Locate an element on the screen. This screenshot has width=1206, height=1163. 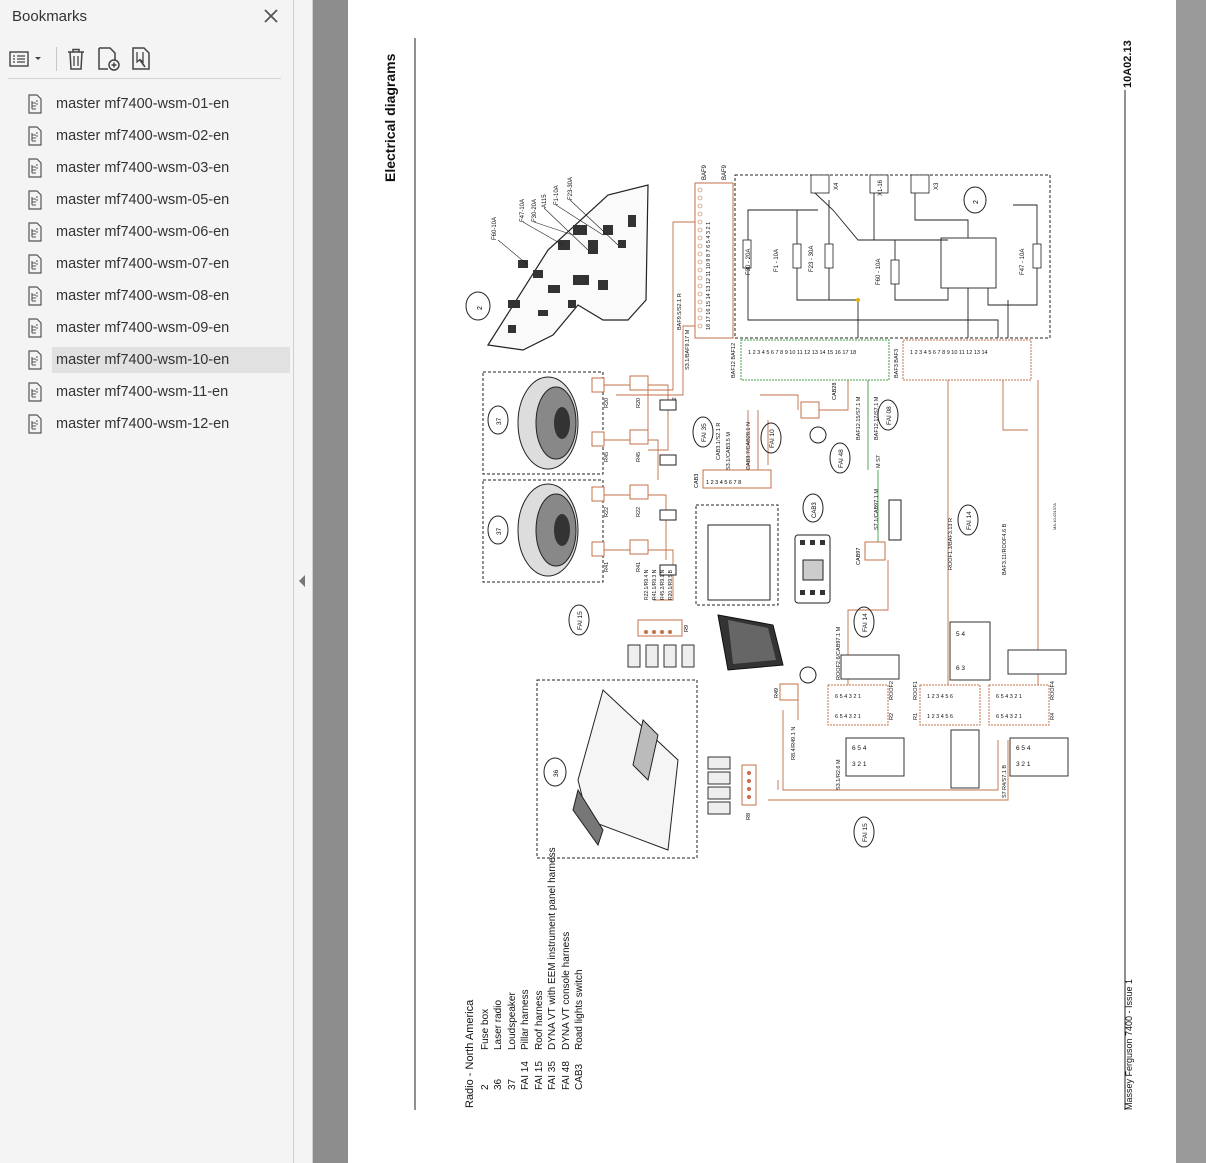
fuse-board-illustration is located at coordinates (567, 267).